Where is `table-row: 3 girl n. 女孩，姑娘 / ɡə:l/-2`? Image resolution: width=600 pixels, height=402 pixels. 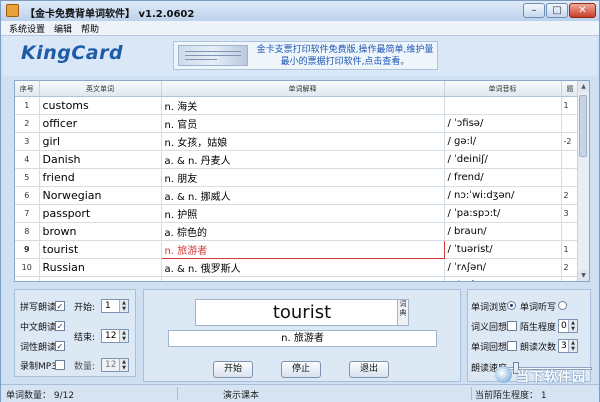
table-row: 3 girl n. 女孩，姑娘 / ɡə:l/-2 is located at coordinates (297, 141).